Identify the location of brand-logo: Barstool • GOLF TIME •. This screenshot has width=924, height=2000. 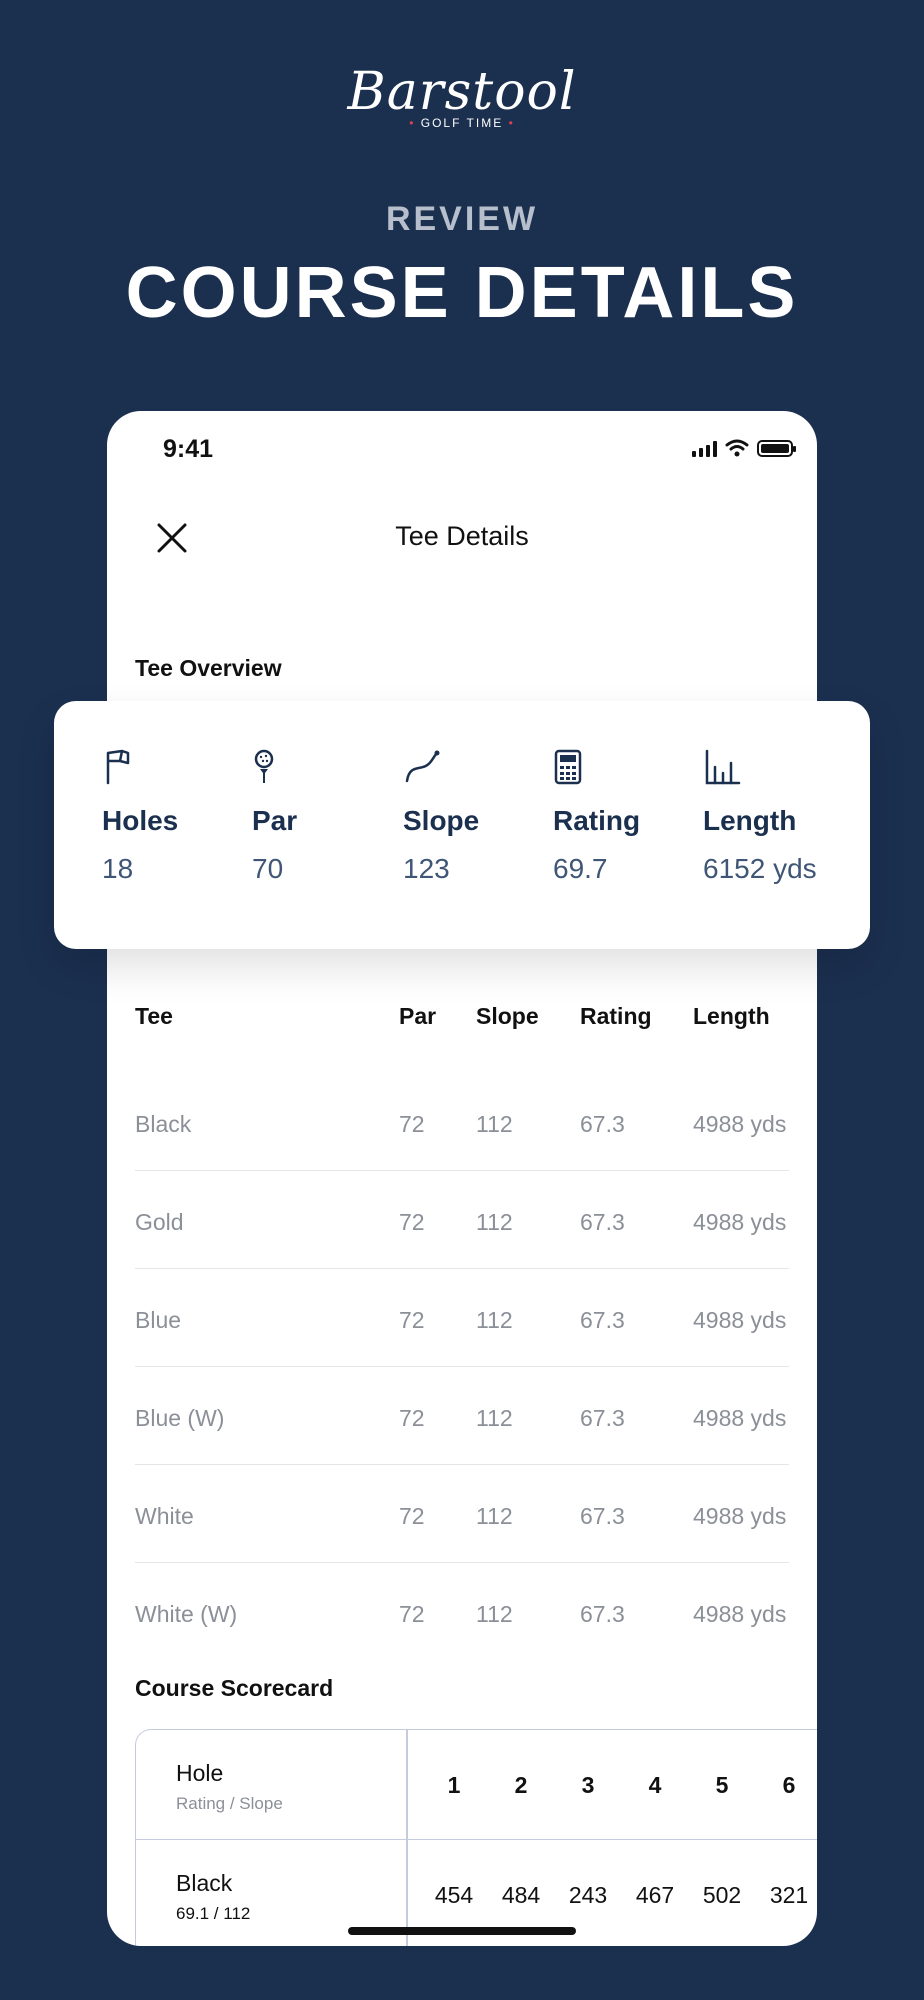
(462, 97).